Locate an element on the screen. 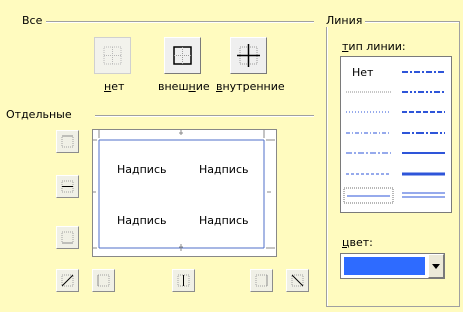 The image size is (463, 312). border-left-icon is located at coordinates (103, 280).